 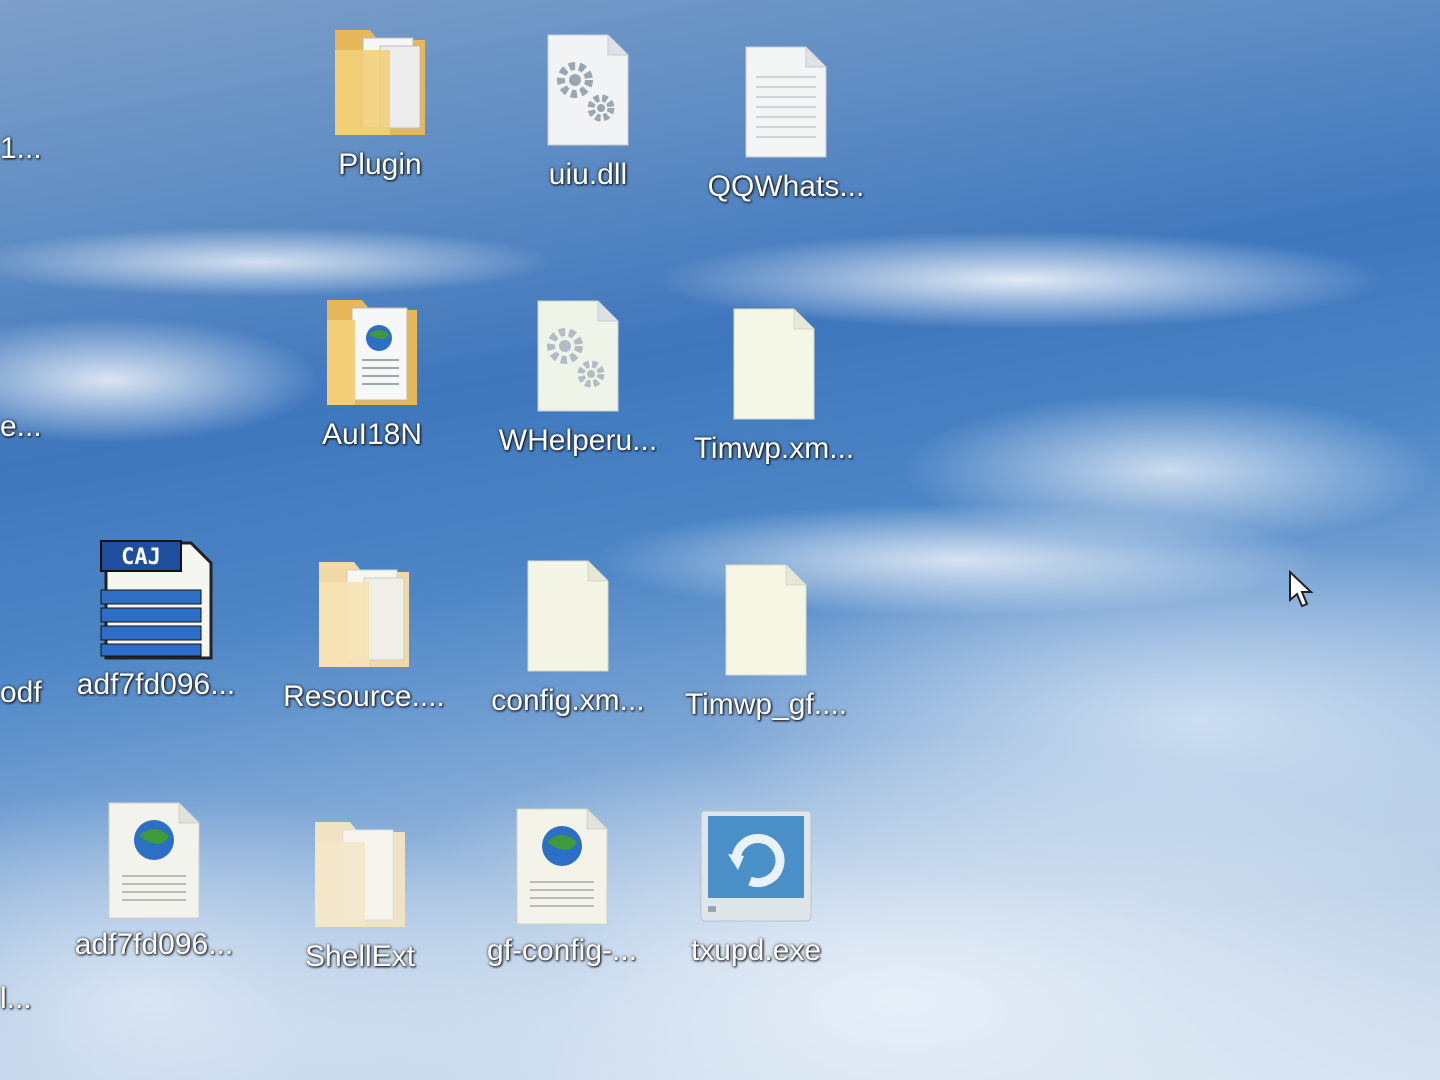 What do you see at coordinates (756, 950) in the screenshot?
I see `icon-label: txupd.exe` at bounding box center [756, 950].